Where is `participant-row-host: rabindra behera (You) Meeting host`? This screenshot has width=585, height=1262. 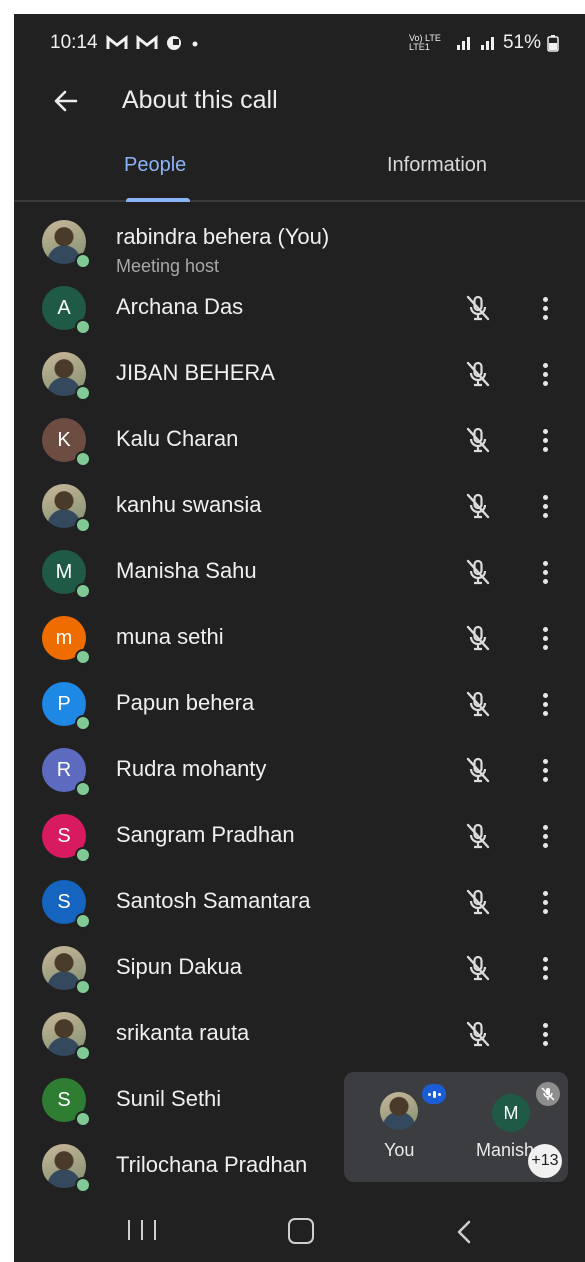
participant-row-host: rabindra behera (You) Meeting host is located at coordinates (299, 243).